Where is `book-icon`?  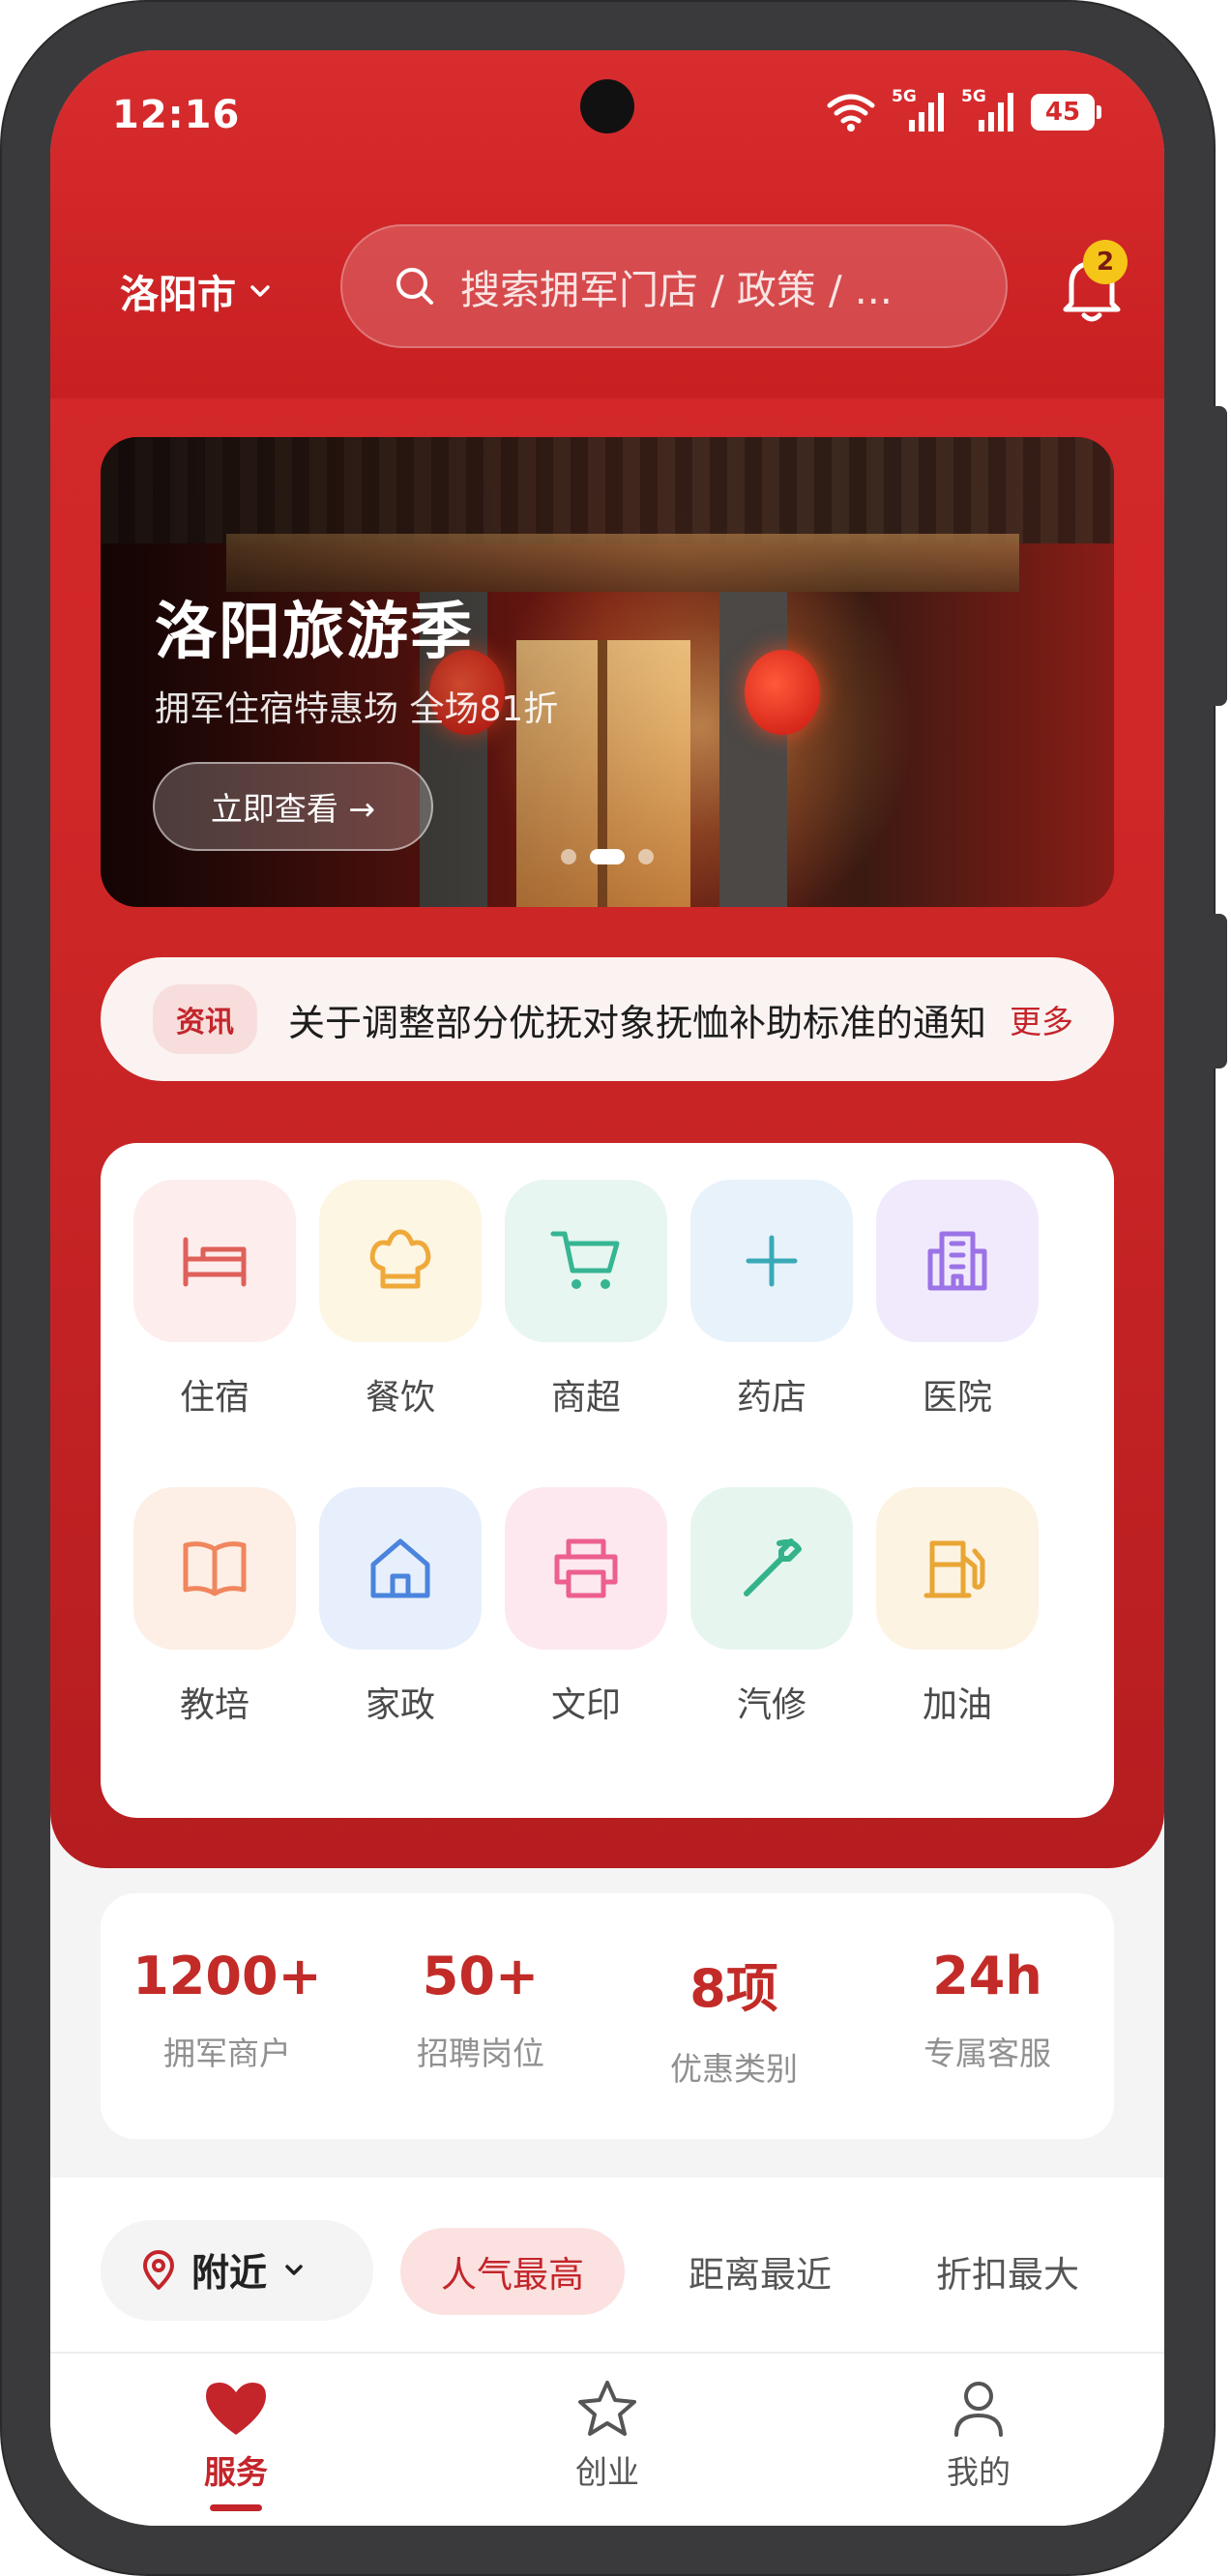 book-icon is located at coordinates (215, 1568).